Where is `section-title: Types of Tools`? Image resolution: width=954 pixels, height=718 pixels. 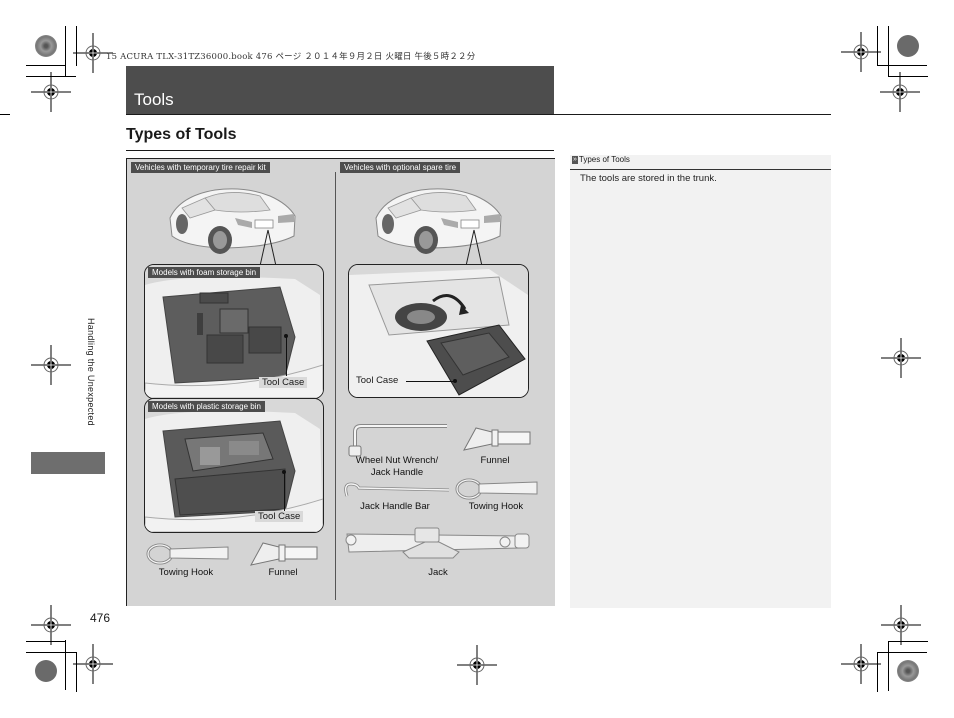
section-title: Types of Tools is located at coordinates (181, 134).